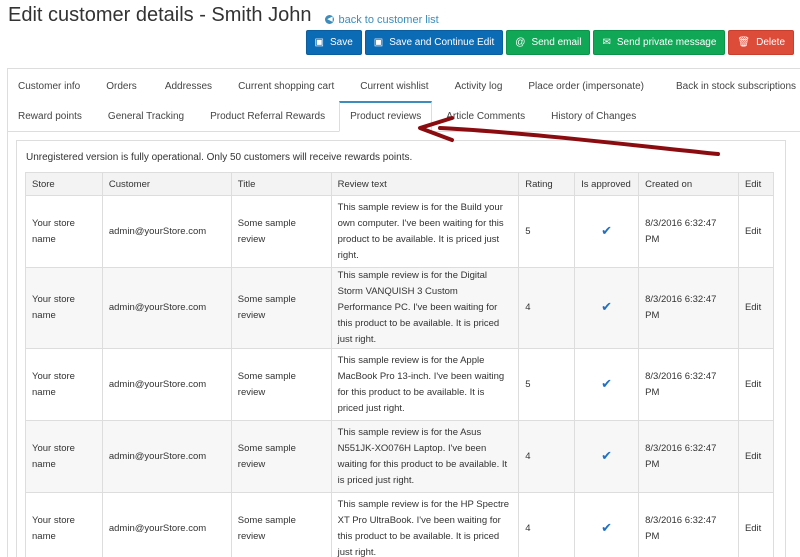 This screenshot has height=557, width=800. Describe the element at coordinates (485, 116) in the screenshot. I see `tab-article-comments: Article Comments` at that location.